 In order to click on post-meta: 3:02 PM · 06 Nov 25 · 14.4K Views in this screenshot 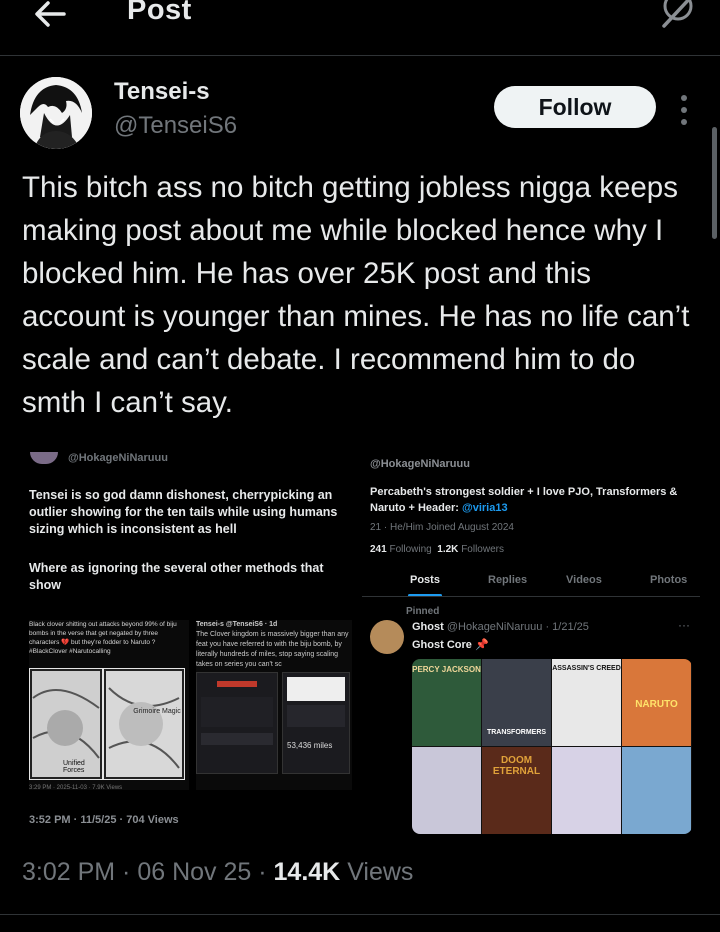, I will do `click(218, 872)`.